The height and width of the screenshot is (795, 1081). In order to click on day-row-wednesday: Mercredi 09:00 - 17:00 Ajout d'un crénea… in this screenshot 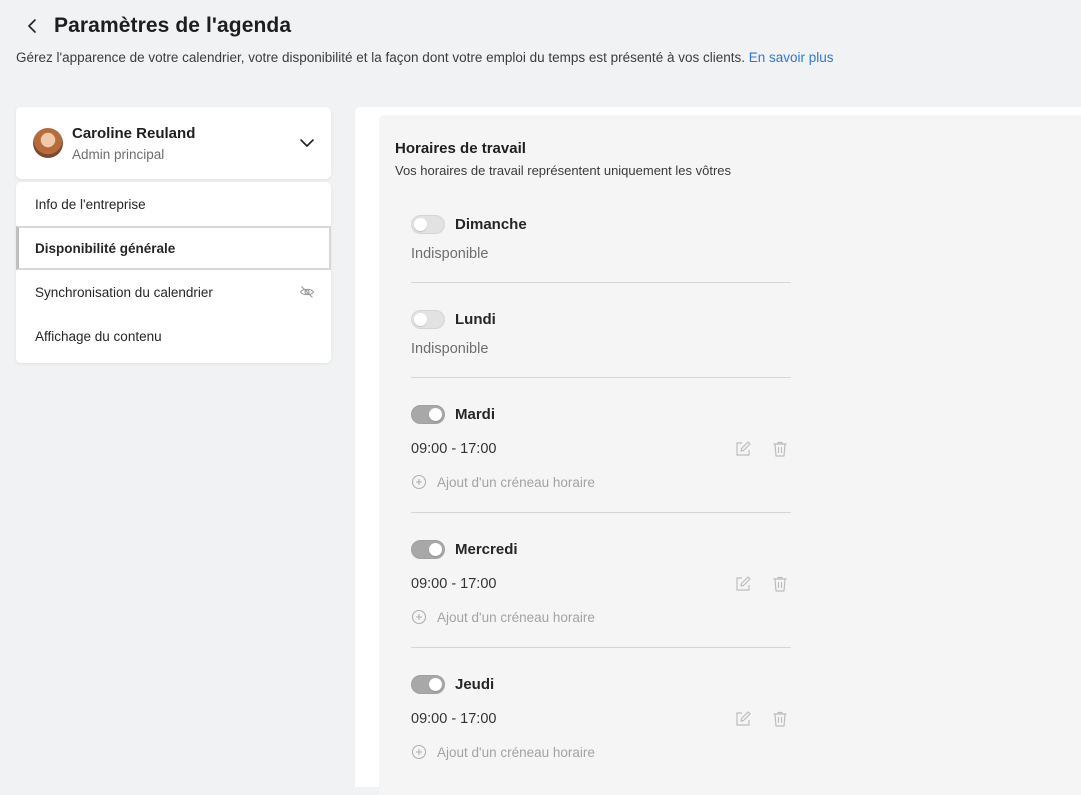, I will do `click(601, 593)`.